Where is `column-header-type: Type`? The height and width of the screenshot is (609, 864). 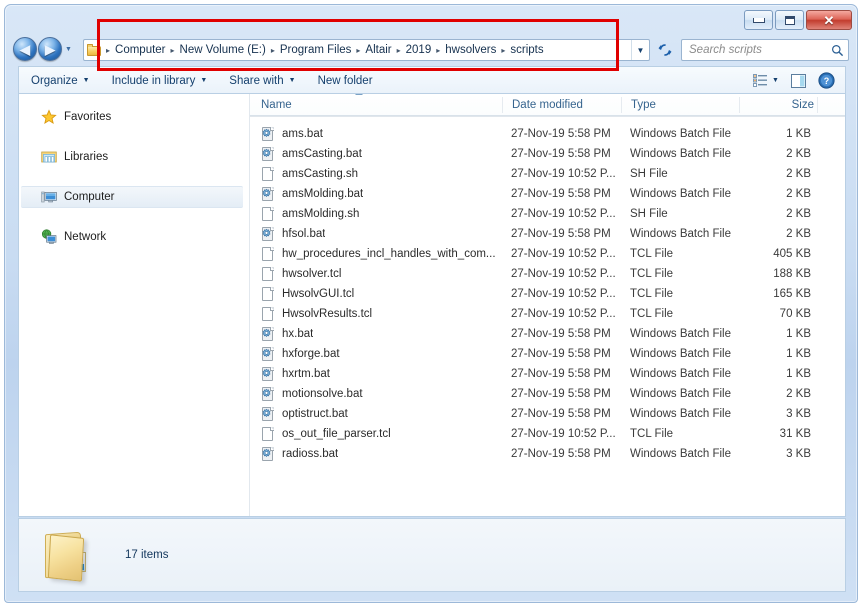 column-header-type: Type is located at coordinates (680, 105).